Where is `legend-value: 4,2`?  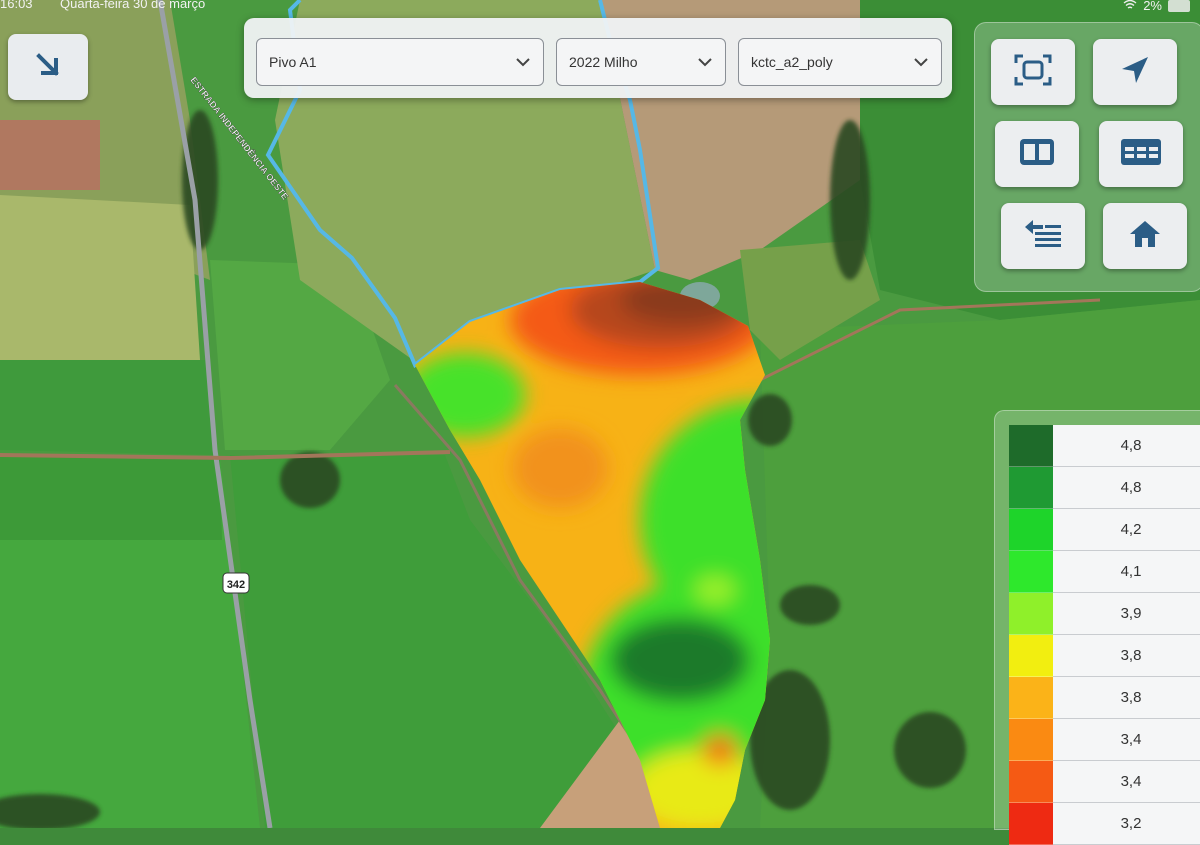
legend-value: 4,2 is located at coordinates (1126, 530).